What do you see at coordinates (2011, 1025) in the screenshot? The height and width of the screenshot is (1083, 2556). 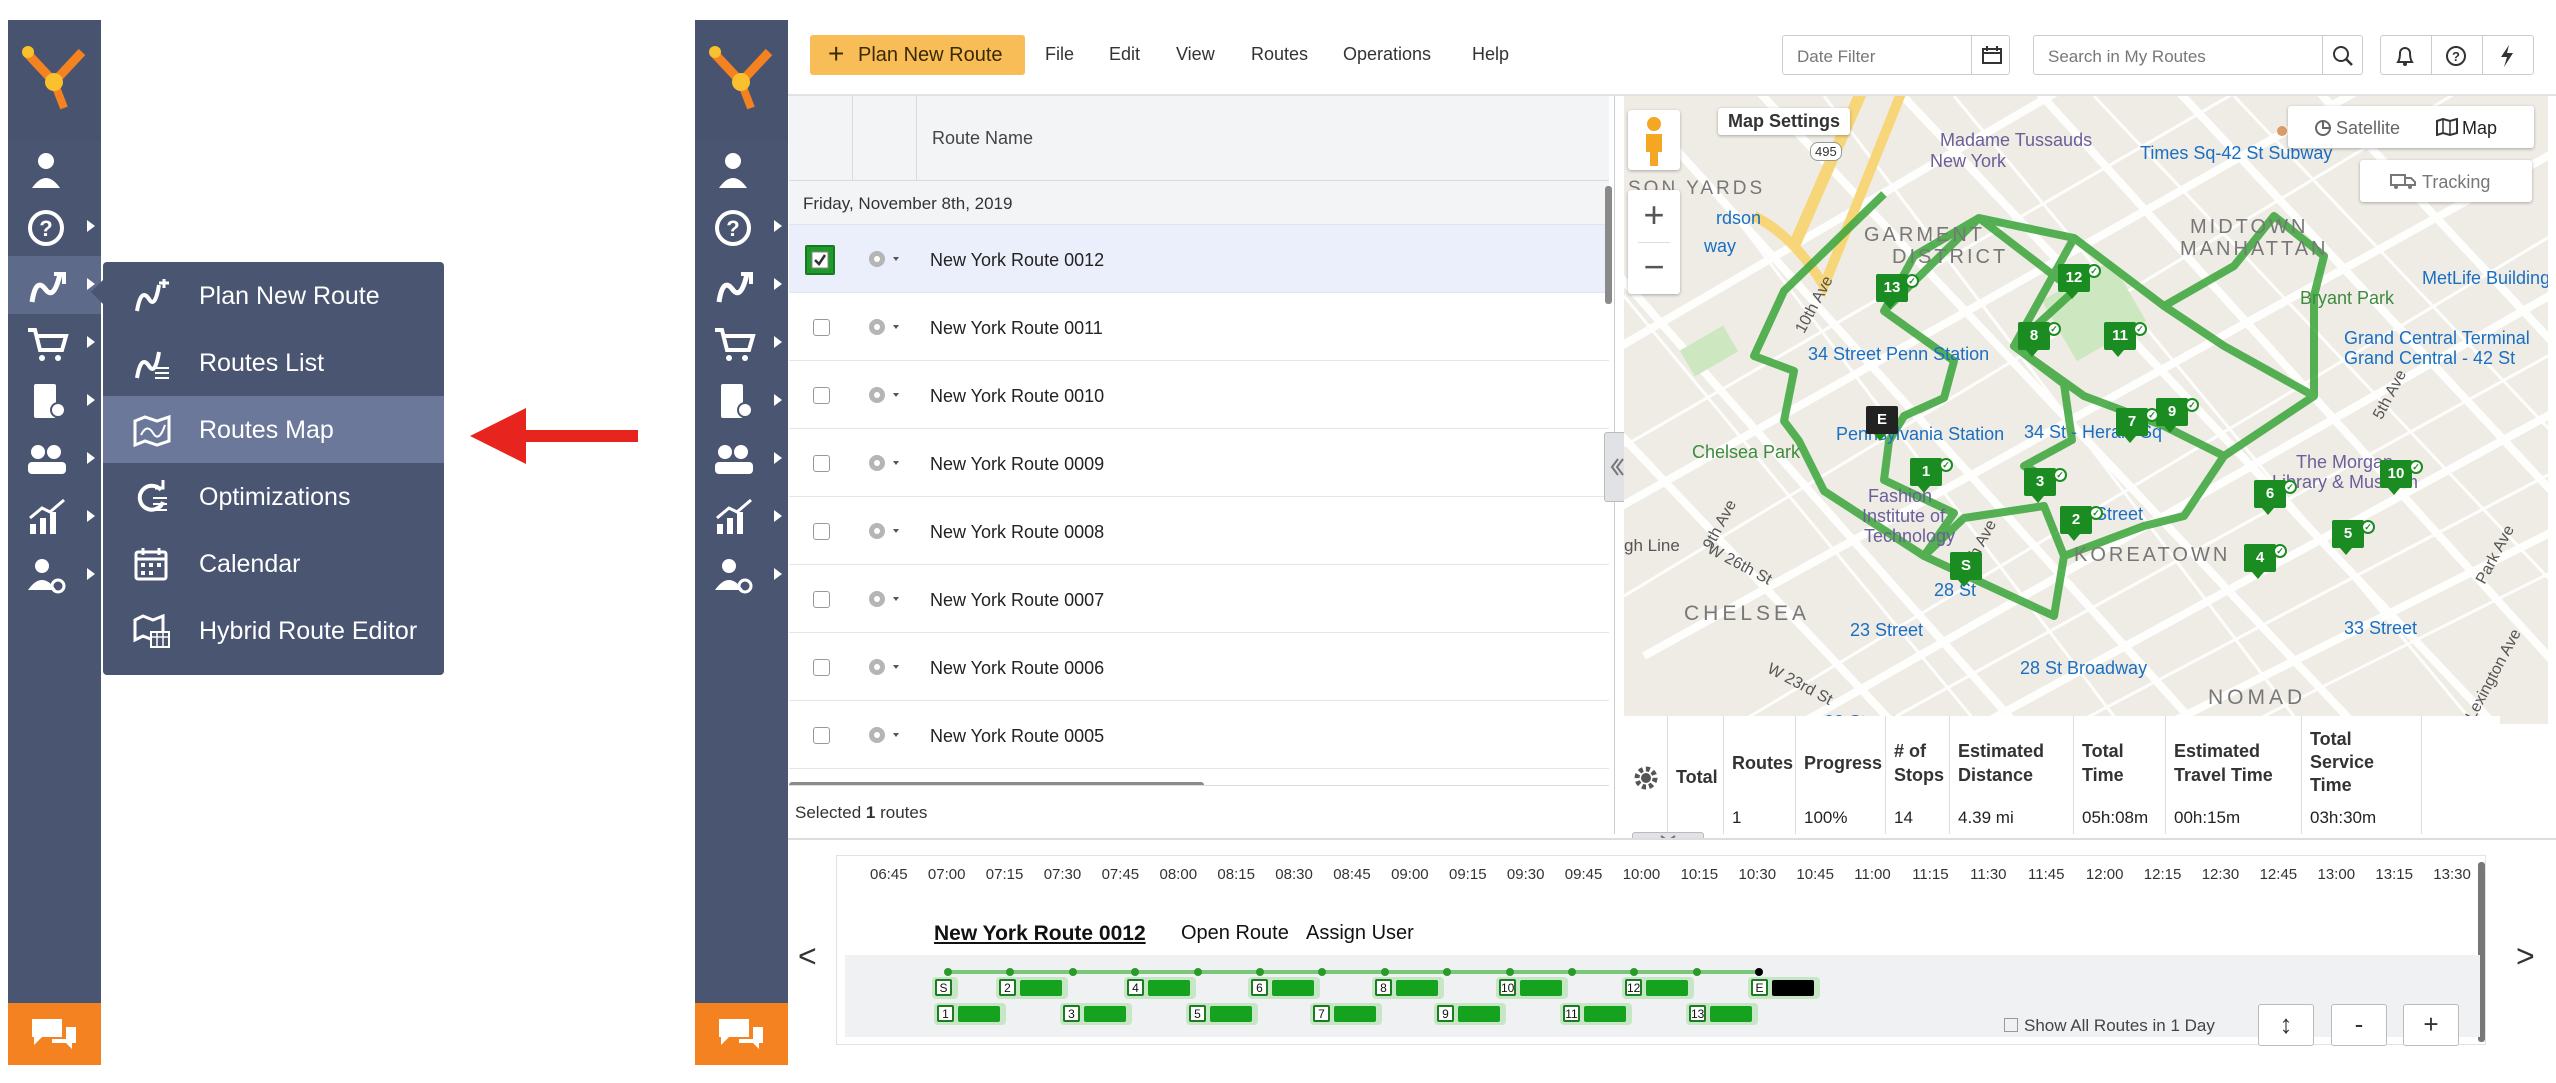 I see `show-all-checkbox` at bounding box center [2011, 1025].